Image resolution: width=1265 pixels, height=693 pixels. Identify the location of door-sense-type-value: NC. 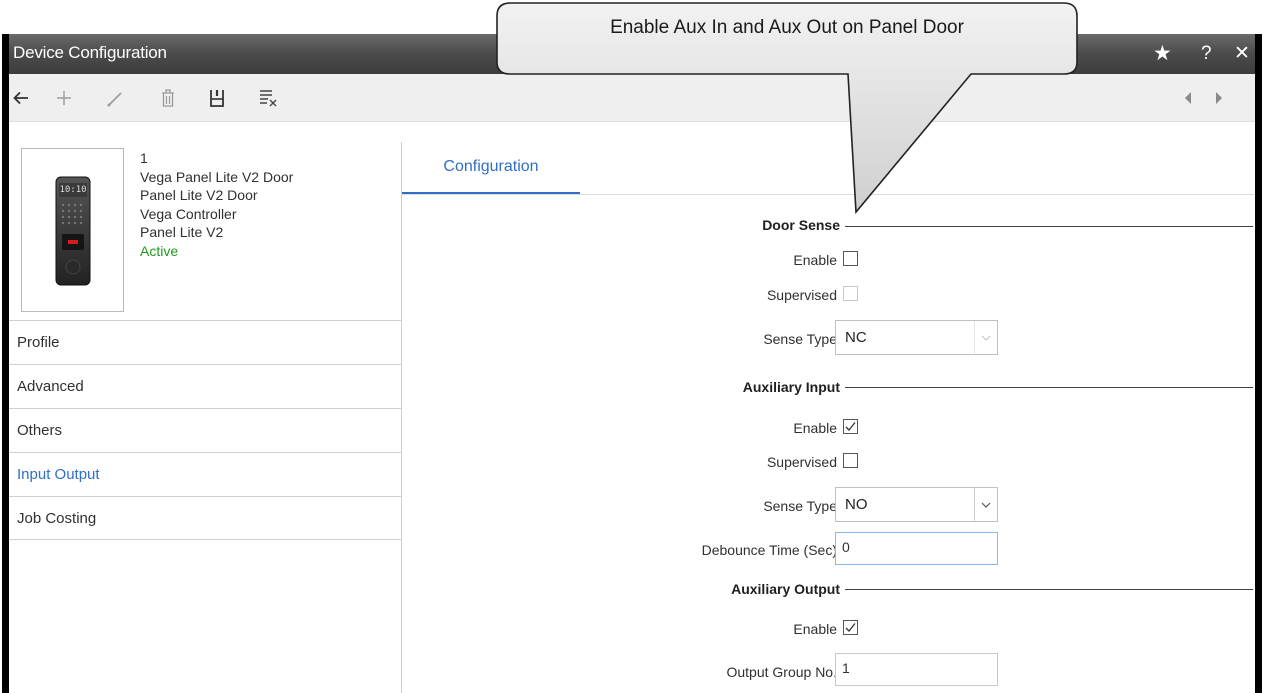
(856, 337).